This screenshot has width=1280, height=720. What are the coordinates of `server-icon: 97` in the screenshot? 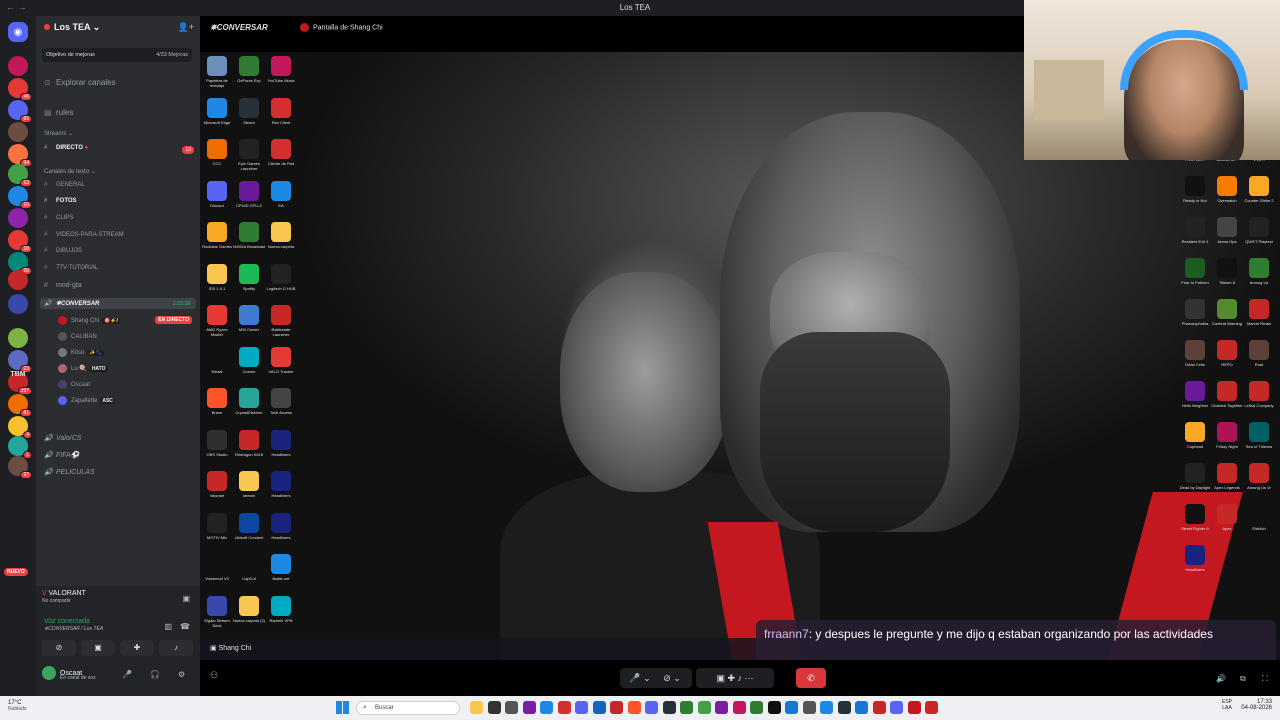 It's located at (20, 467).